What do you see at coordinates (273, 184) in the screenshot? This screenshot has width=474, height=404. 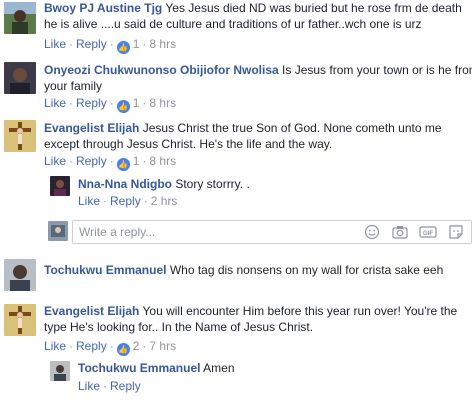 I see `reply-body: Nna-Nna Ndigbo Story storrry. .` at bounding box center [273, 184].